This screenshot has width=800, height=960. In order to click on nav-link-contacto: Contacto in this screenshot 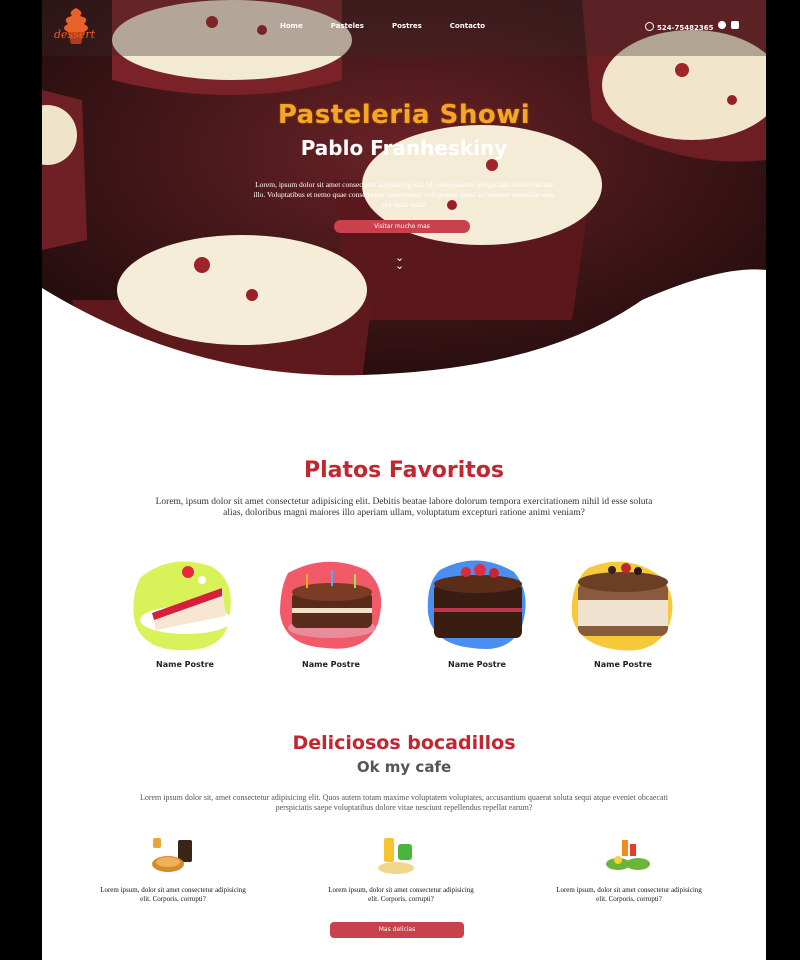, I will do `click(467, 26)`.